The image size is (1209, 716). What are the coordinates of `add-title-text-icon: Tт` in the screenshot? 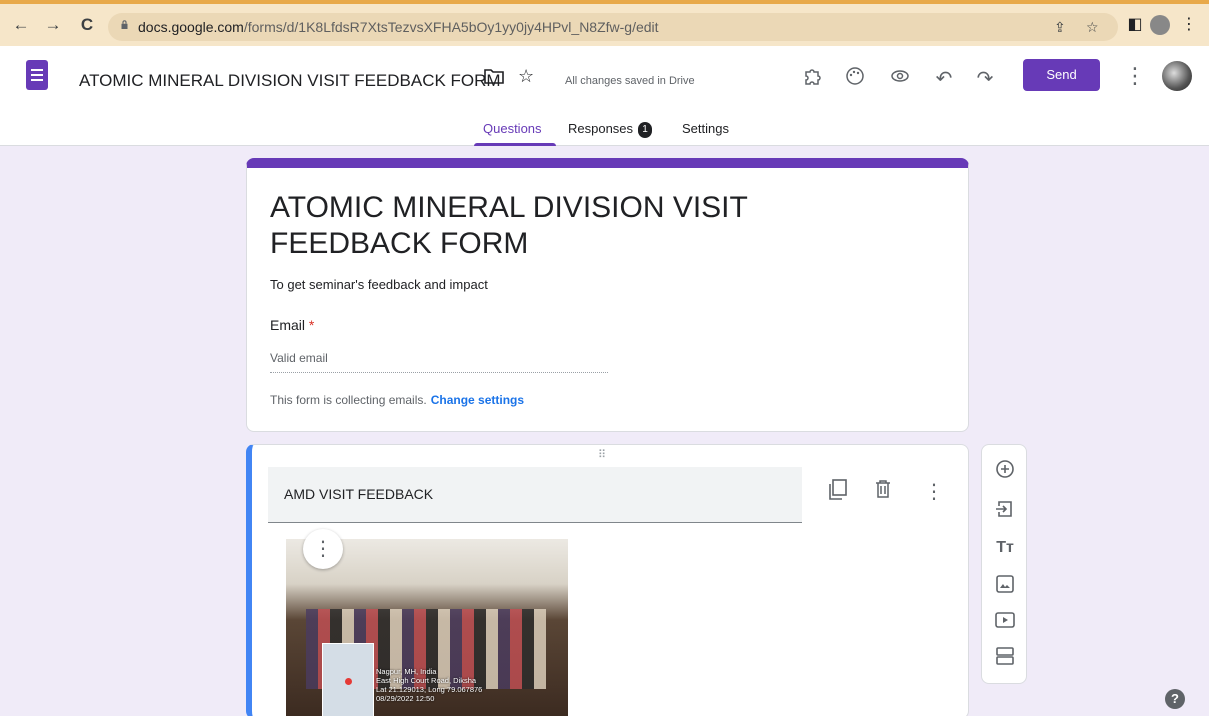 It's located at (1005, 548).